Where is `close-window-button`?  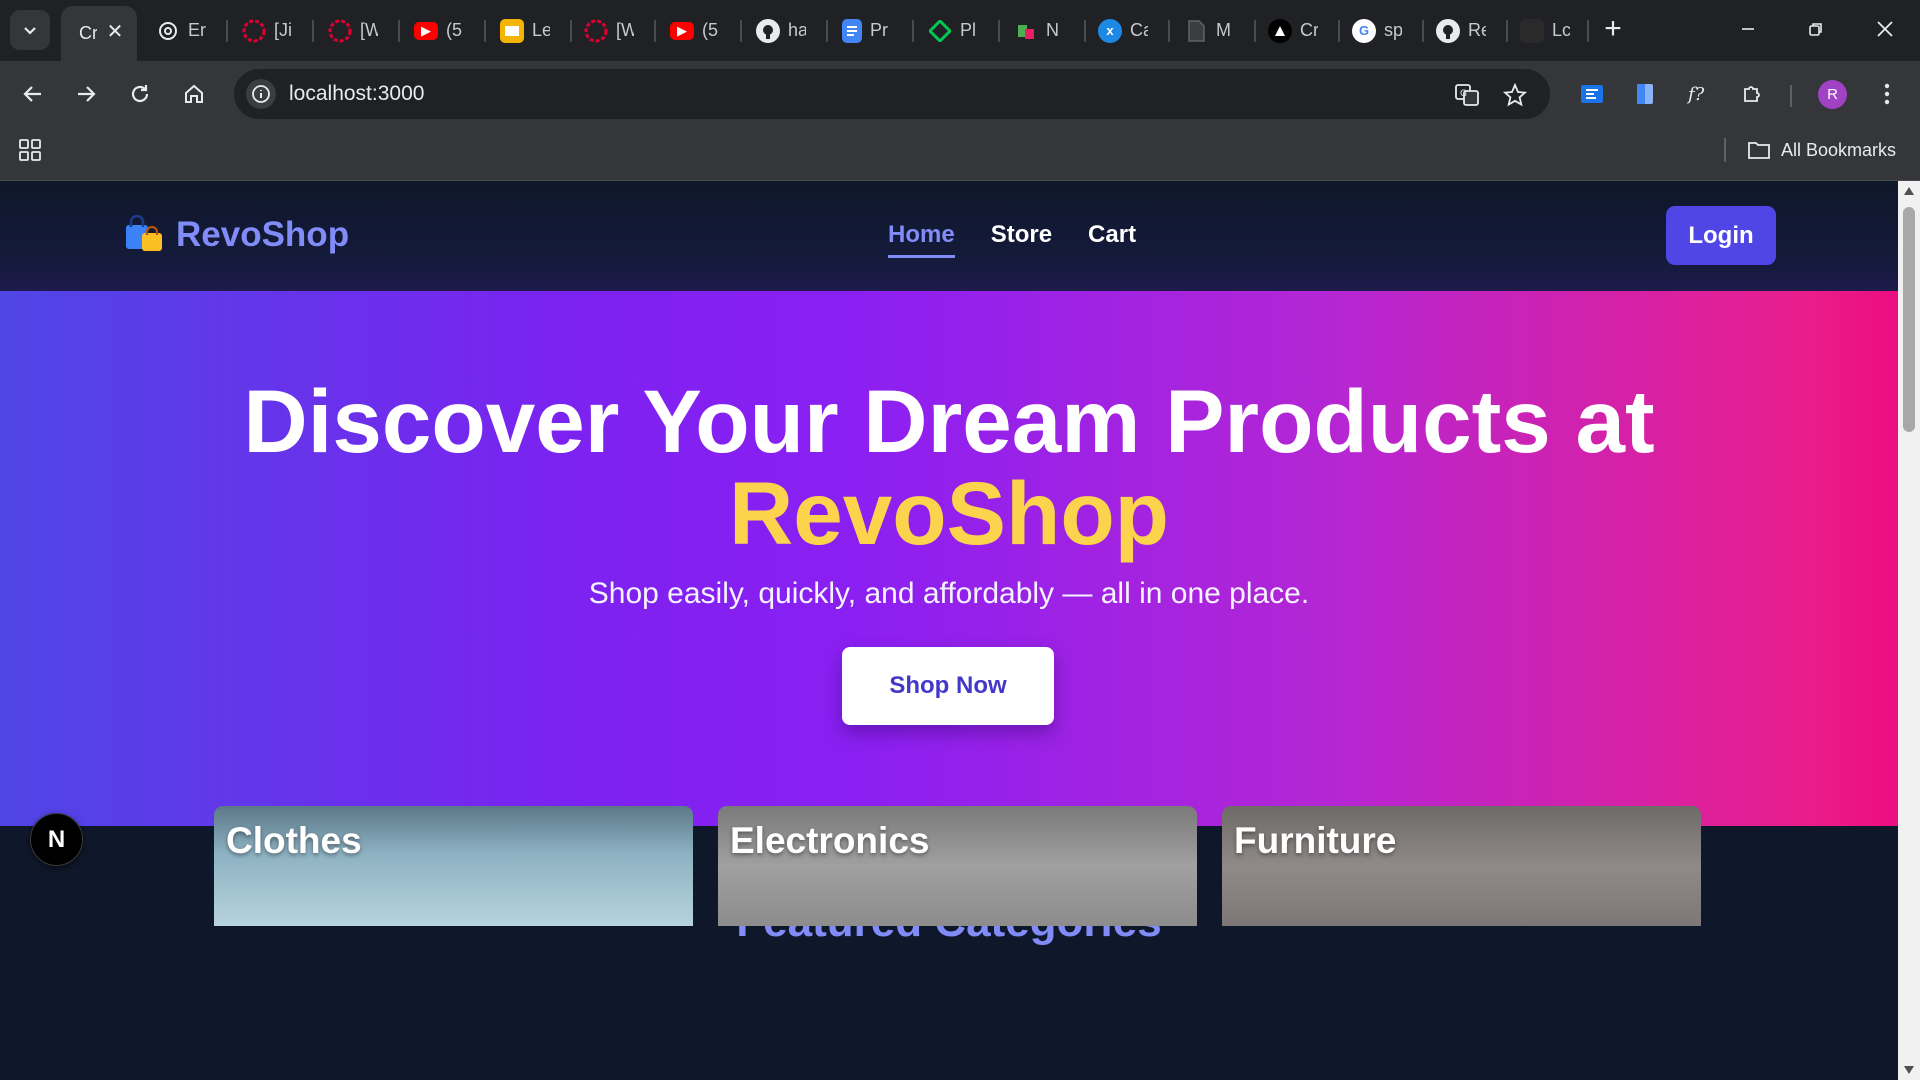
close-window-button is located at coordinates (1885, 29).